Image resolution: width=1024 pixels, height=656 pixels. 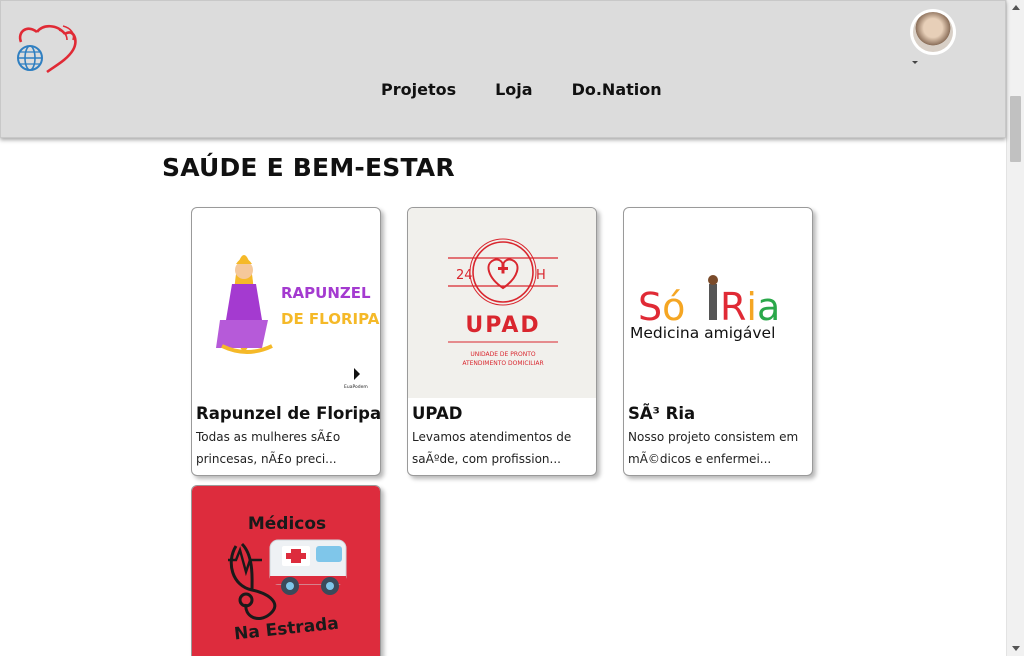 I want to click on medicos-logo-line2: Na Estrada, so click(x=286, y=629).